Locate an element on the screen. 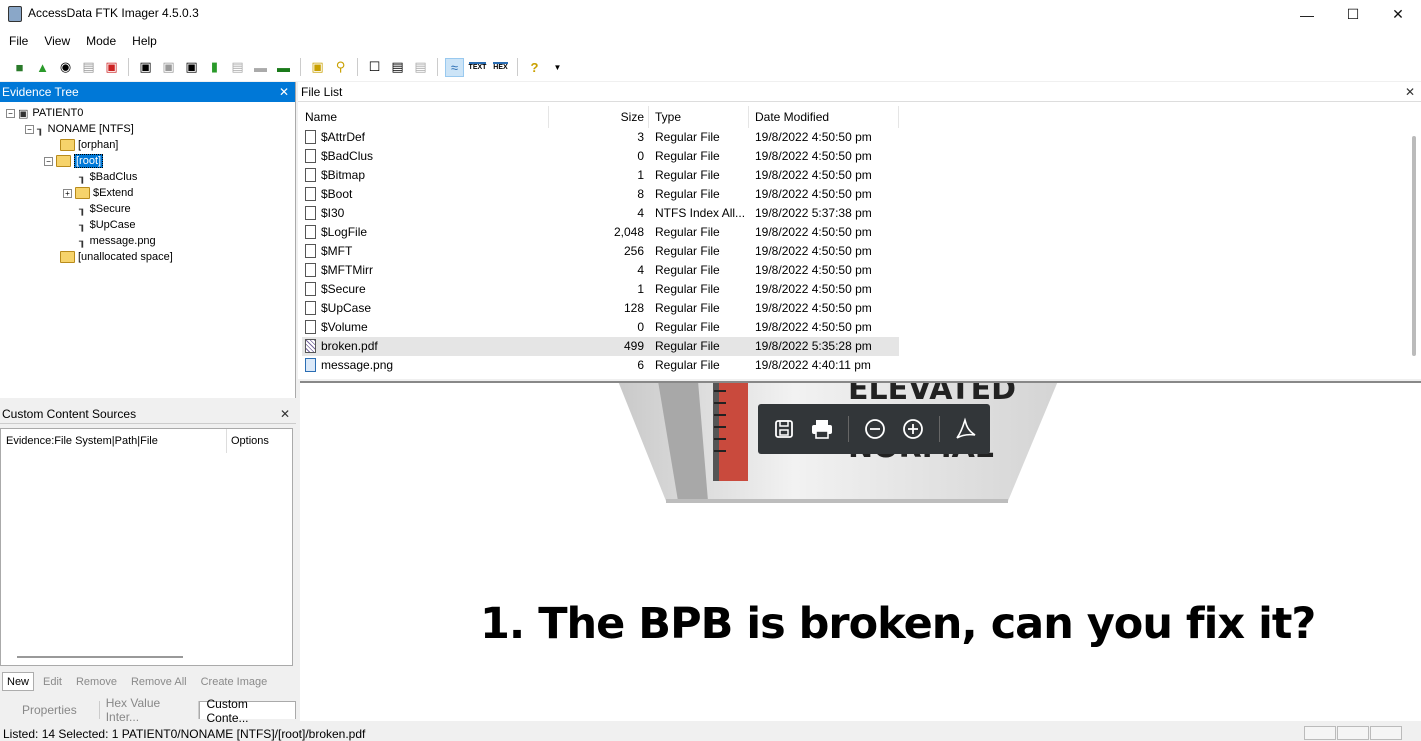 The image size is (1421, 741). close-button: ✕ is located at coordinates (1398, 14).